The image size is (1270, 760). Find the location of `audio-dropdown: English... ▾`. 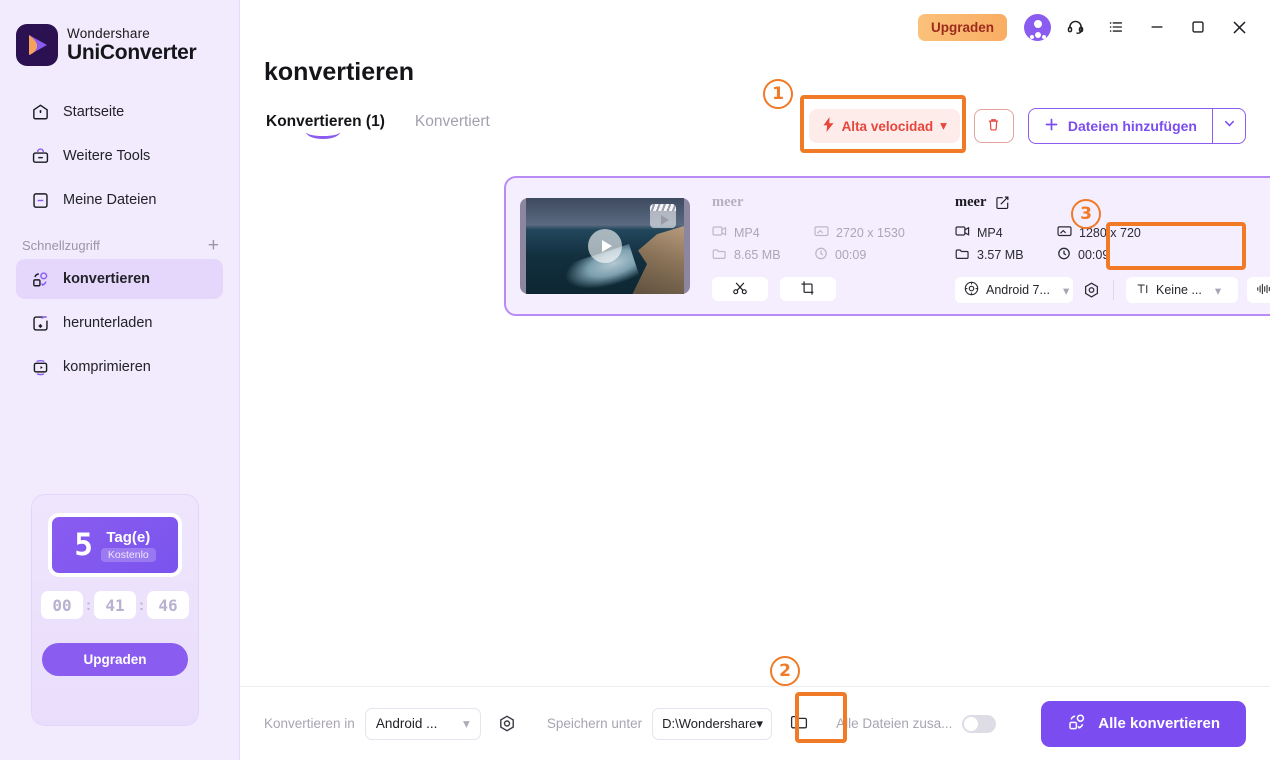

audio-dropdown: English... ▾ is located at coordinates (1258, 290).